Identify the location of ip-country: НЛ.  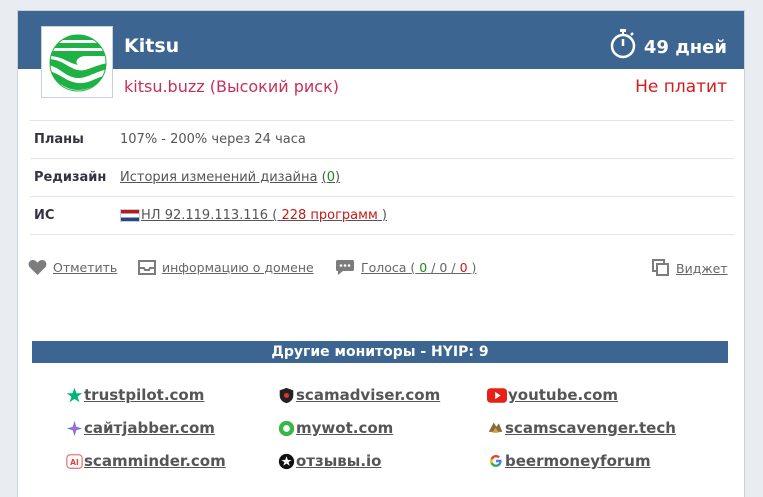
(151, 215).